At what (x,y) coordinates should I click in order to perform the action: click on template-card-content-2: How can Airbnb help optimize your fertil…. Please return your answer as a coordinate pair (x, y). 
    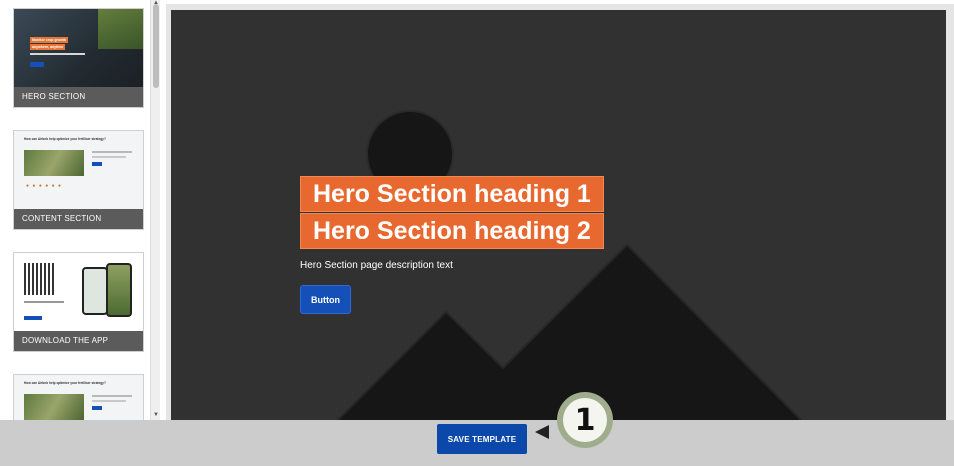
    Looking at the image, I should click on (78, 397).